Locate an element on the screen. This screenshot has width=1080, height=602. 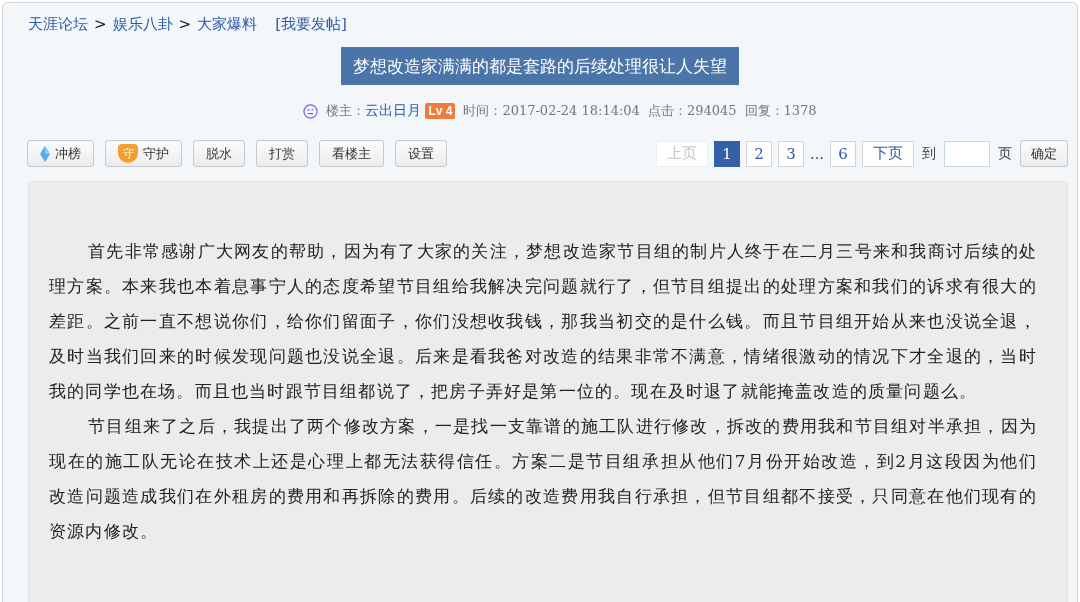
page-unit-label: 页 is located at coordinates (1005, 153).